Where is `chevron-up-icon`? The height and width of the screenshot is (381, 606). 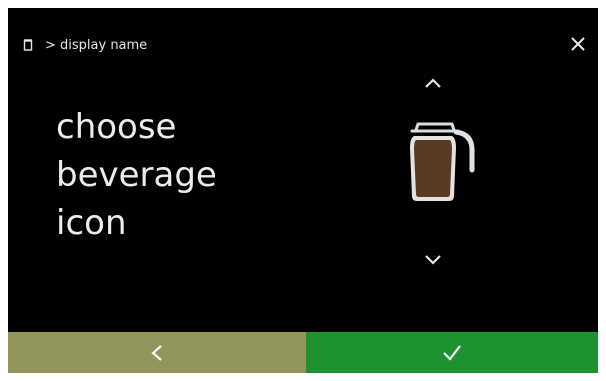
chevron-up-icon is located at coordinates (433, 83).